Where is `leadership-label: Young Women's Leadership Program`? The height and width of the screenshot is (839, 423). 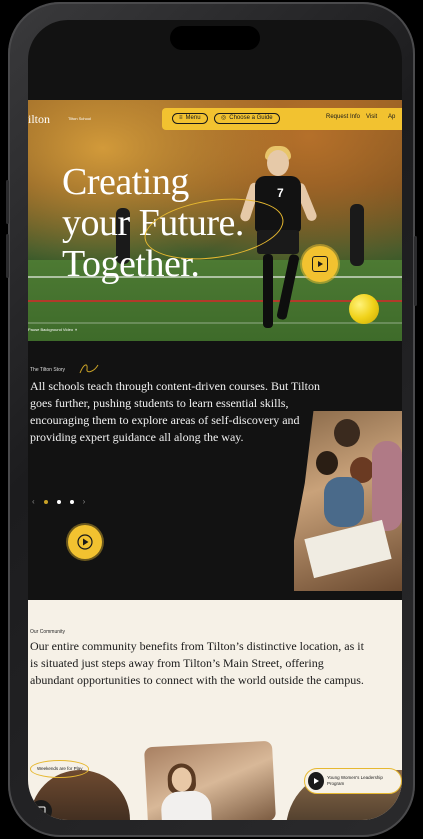 leadership-label: Young Women's Leadership Program is located at coordinates (354, 780).